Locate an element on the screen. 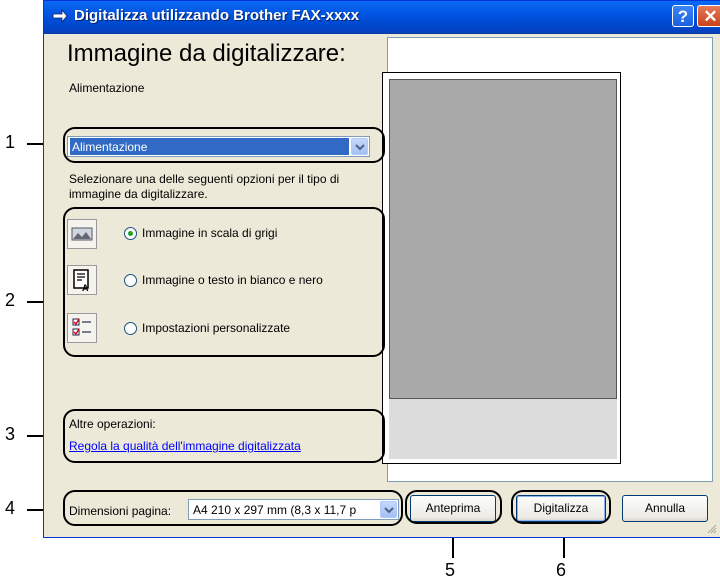  callout-4: 4 is located at coordinates (10, 508).